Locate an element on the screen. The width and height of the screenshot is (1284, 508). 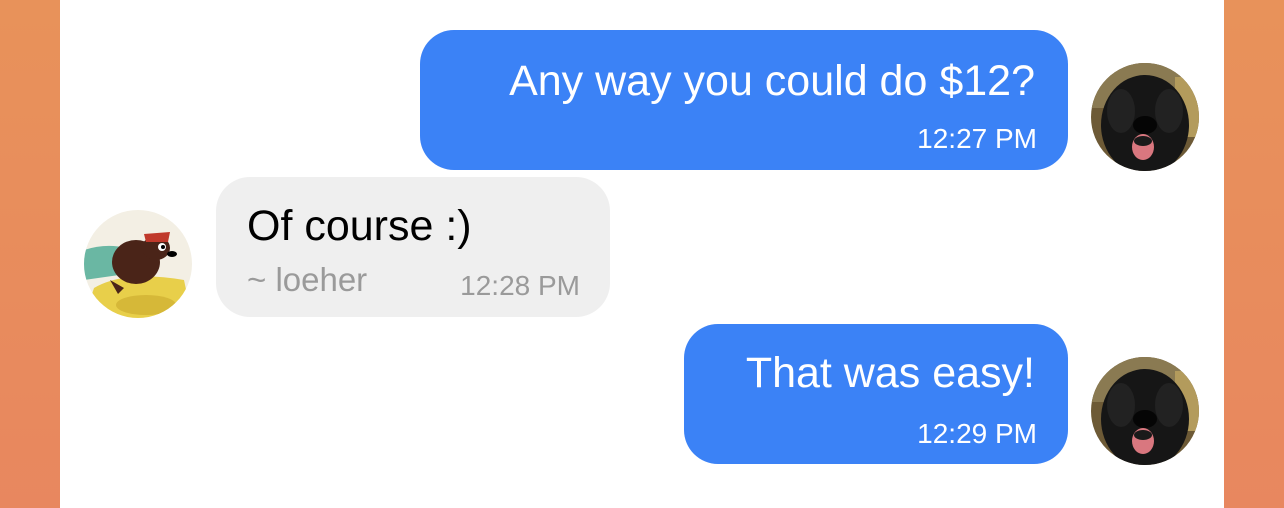
message-timestamp: 12:28 PM is located at coordinates (520, 285).